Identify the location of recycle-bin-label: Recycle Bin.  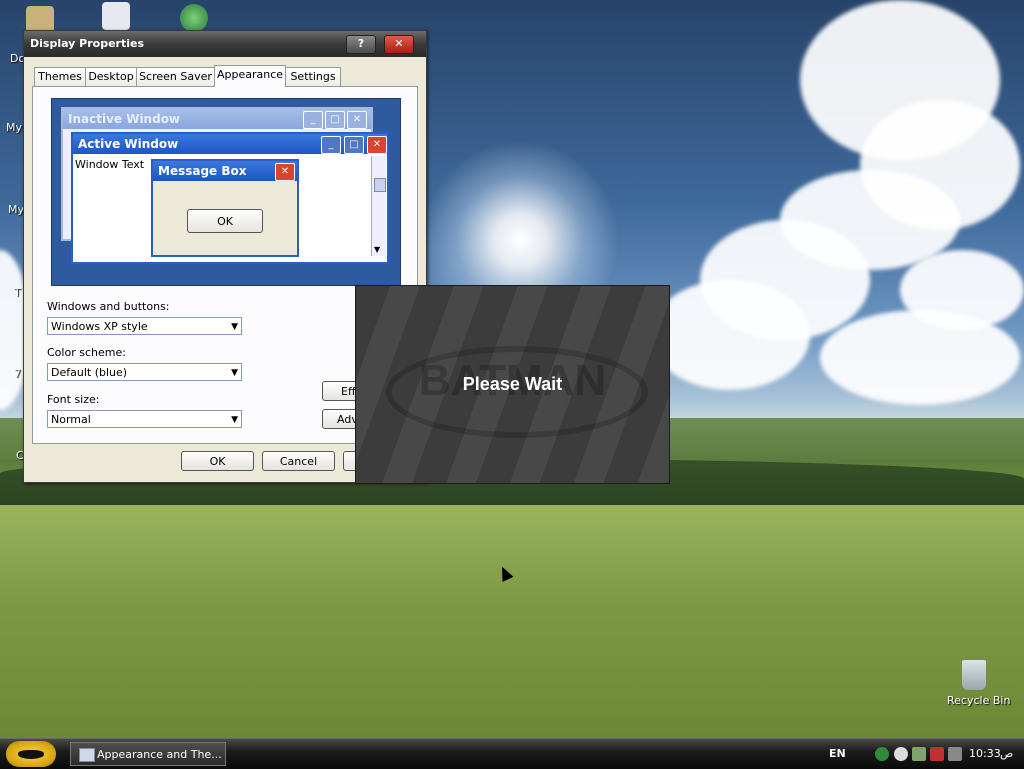
(978, 700).